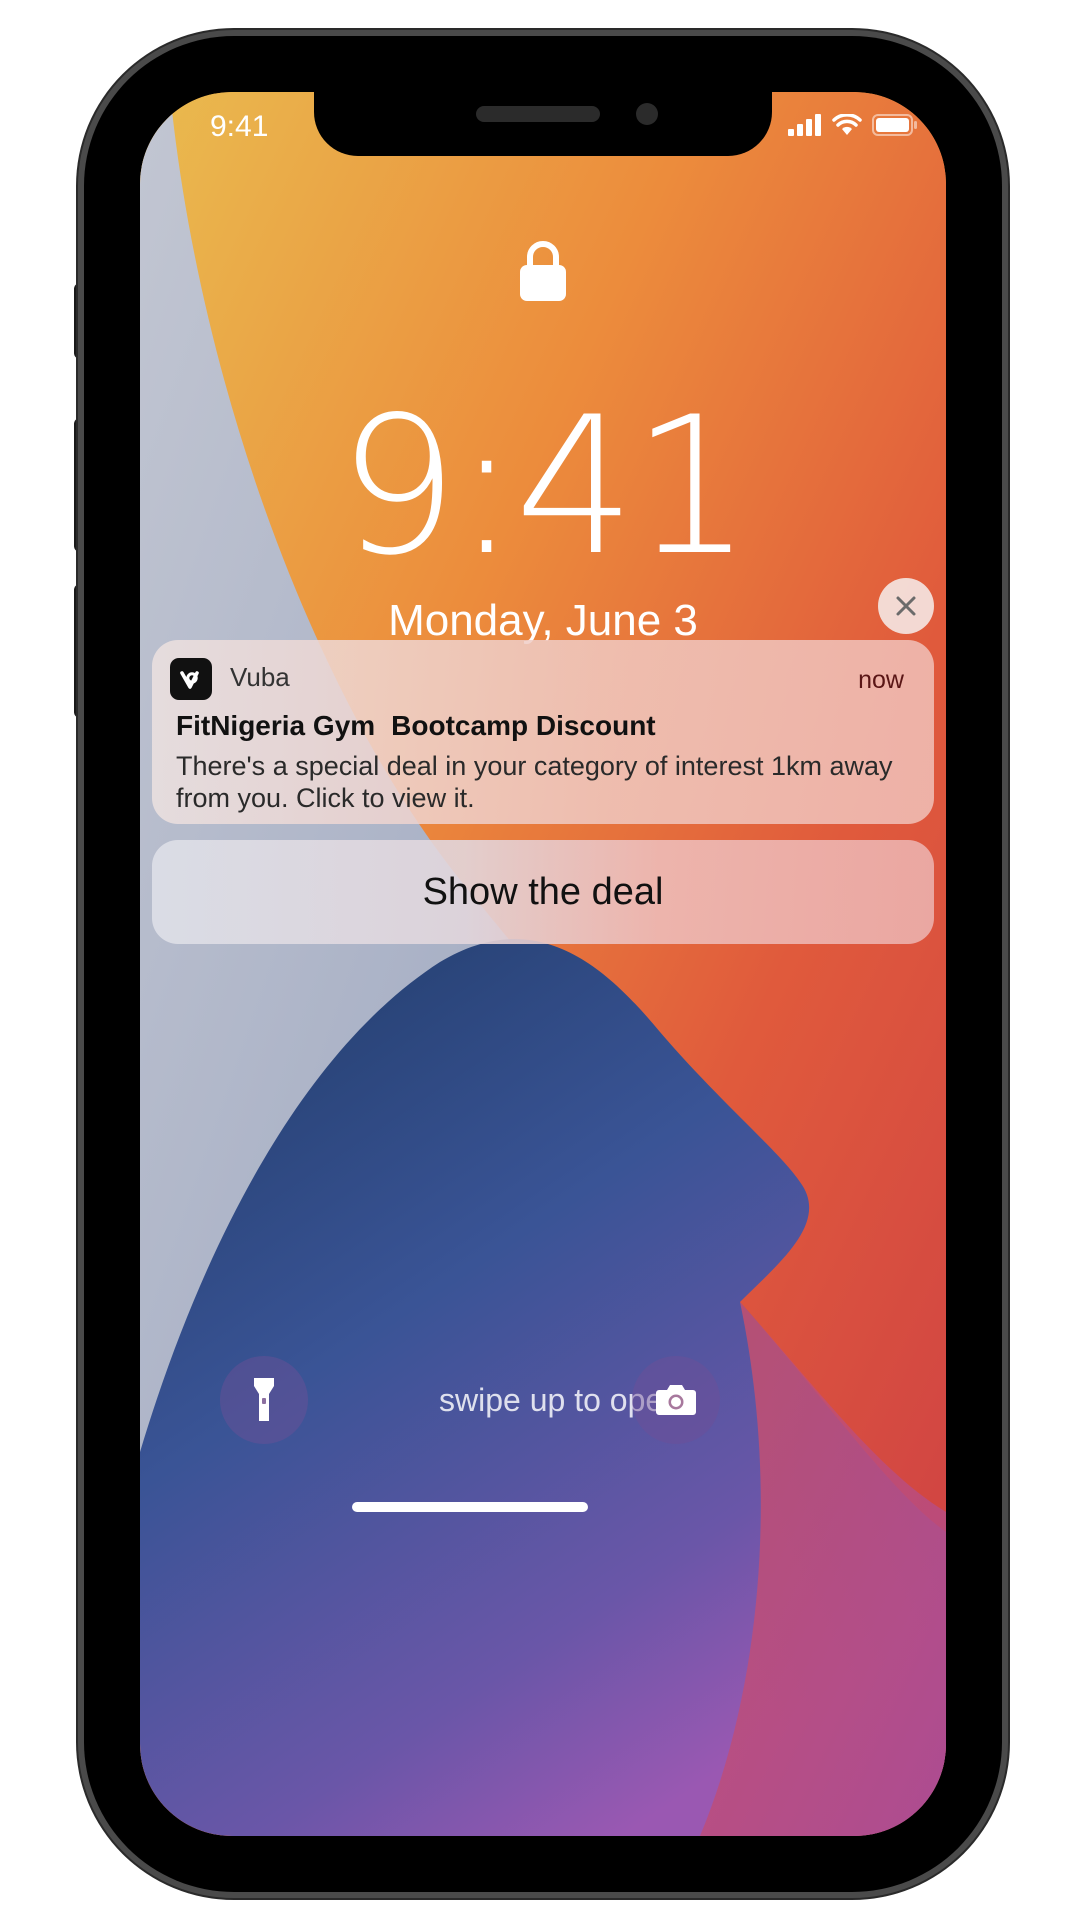 This screenshot has height=1920, width=1080. I want to click on notification-merchant: FitNigeria Gym, so click(276, 725).